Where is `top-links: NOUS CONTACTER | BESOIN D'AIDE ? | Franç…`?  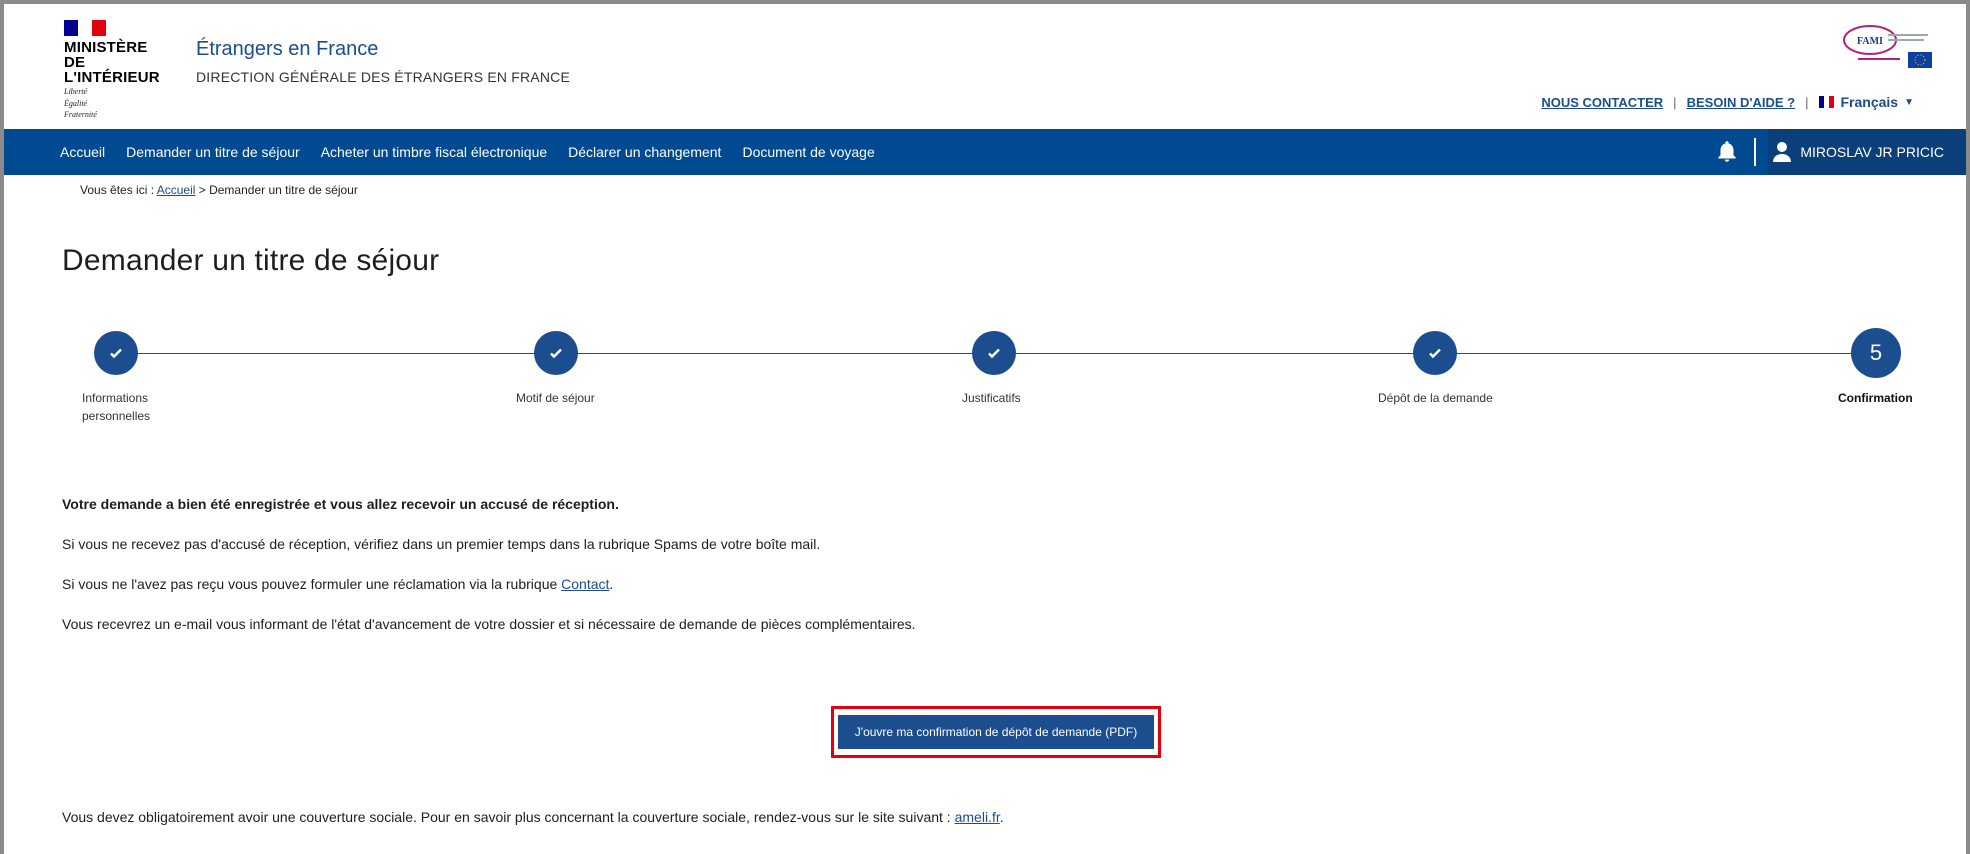
top-links: NOUS CONTACTER | BESOIN D'AIDE ? | Franç… is located at coordinates (1727, 102).